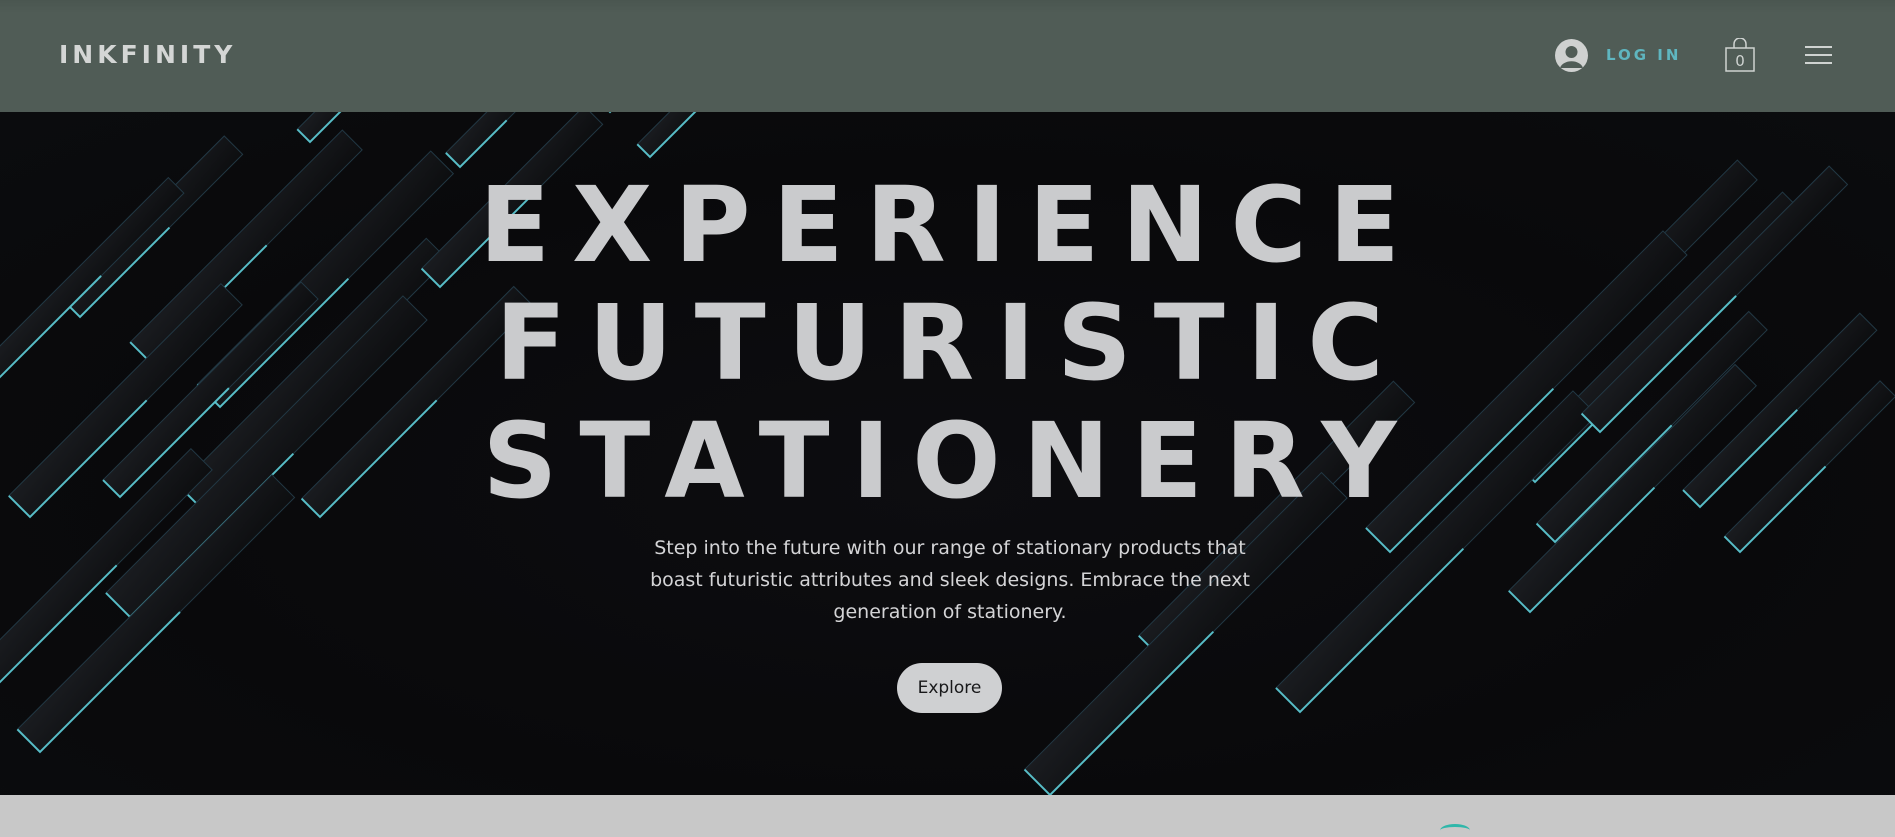 This screenshot has height=837, width=1895. I want to click on hamburger-menu-icon, so click(1818, 55).